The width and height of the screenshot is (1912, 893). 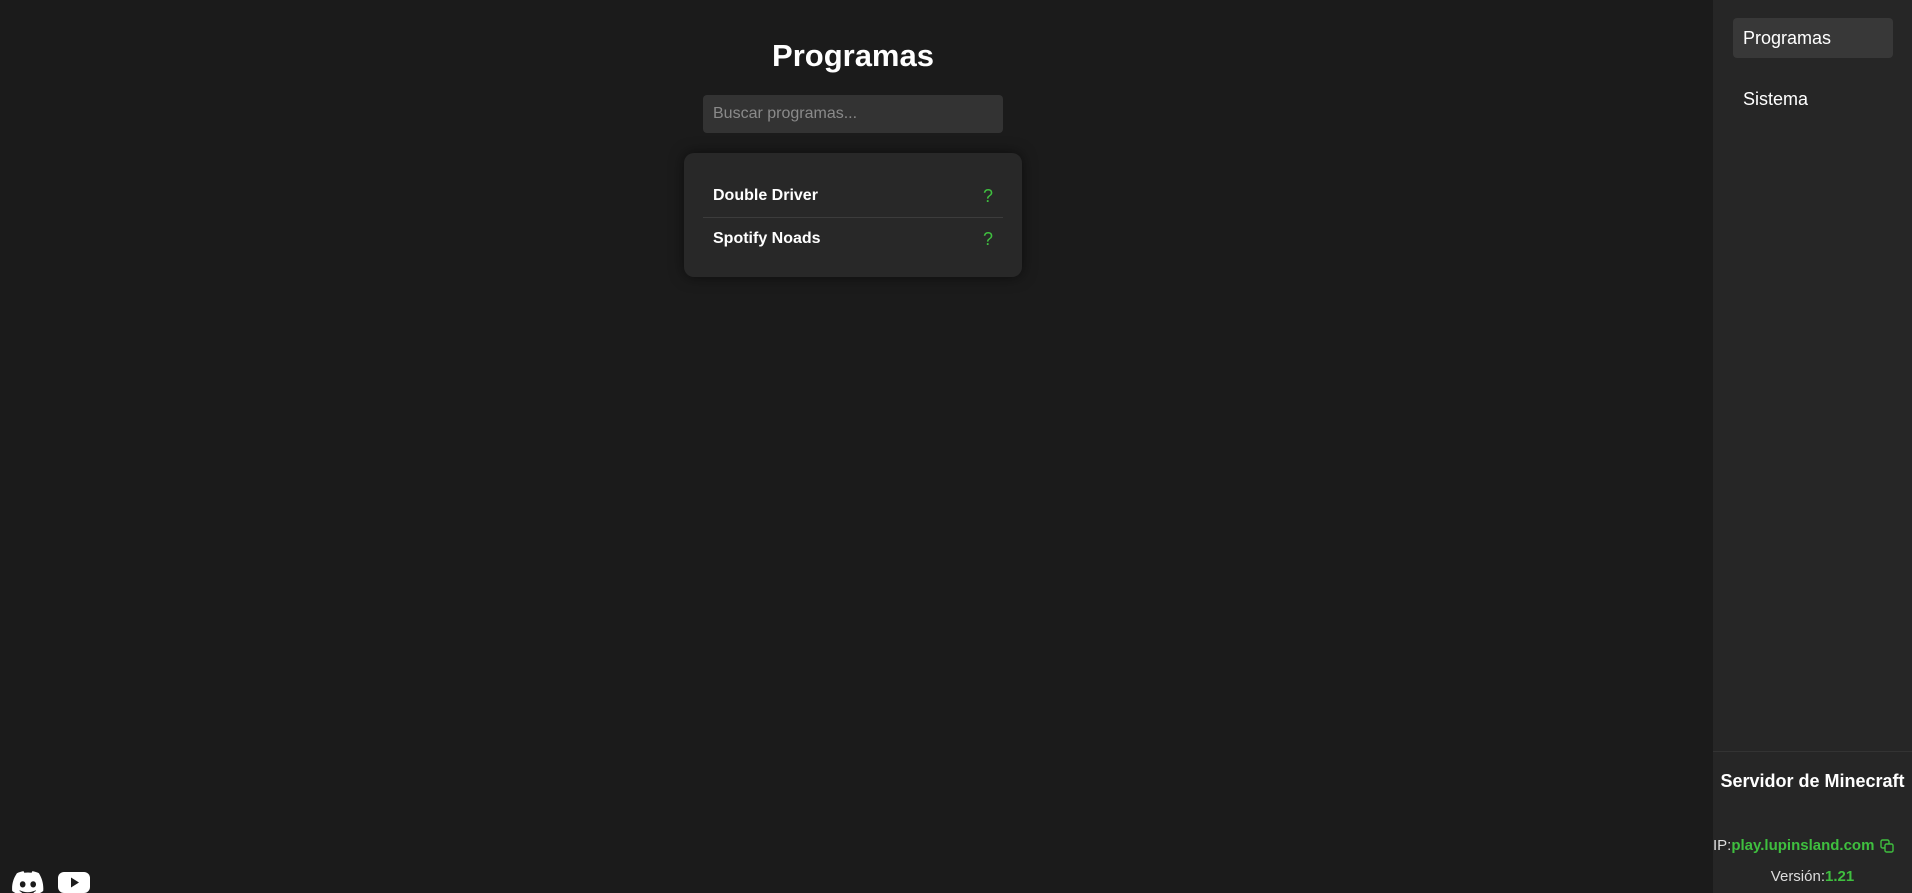 I want to click on server-version: Versión:1.21, so click(x=1812, y=877).